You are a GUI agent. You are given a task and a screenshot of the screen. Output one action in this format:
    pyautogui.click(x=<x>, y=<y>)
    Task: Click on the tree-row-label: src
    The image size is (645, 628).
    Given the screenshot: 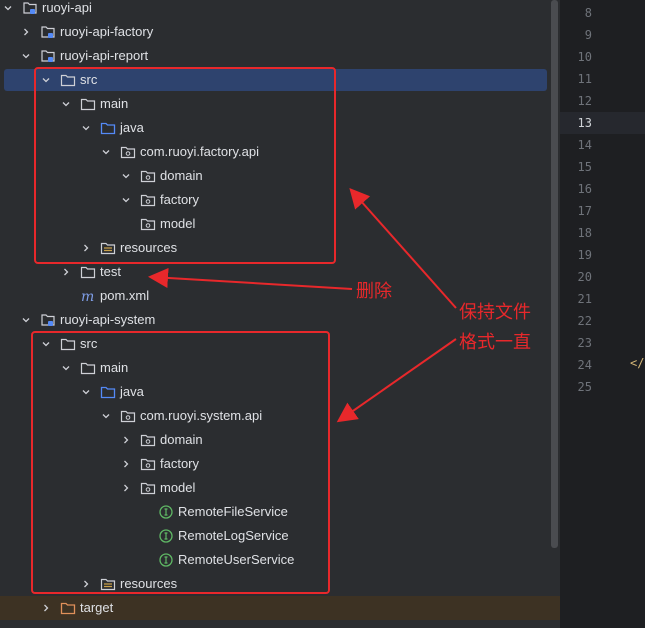 What is the action you would take?
    pyautogui.click(x=89, y=343)
    